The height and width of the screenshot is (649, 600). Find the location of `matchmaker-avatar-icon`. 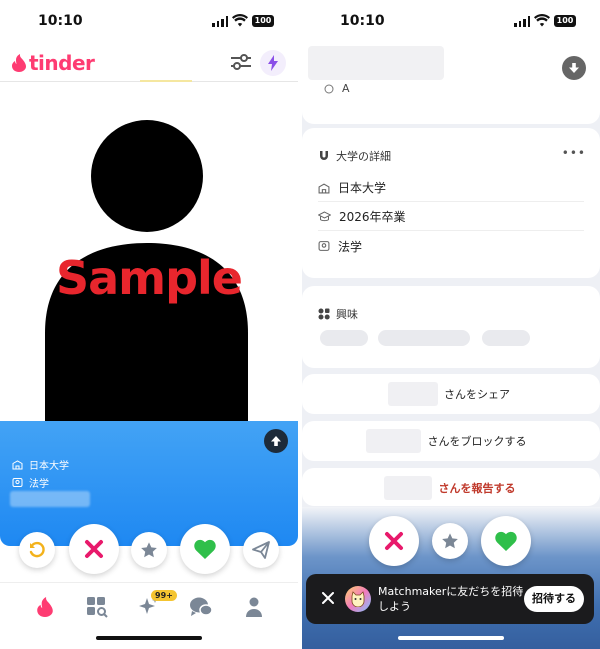

matchmaker-avatar-icon is located at coordinates (358, 599).